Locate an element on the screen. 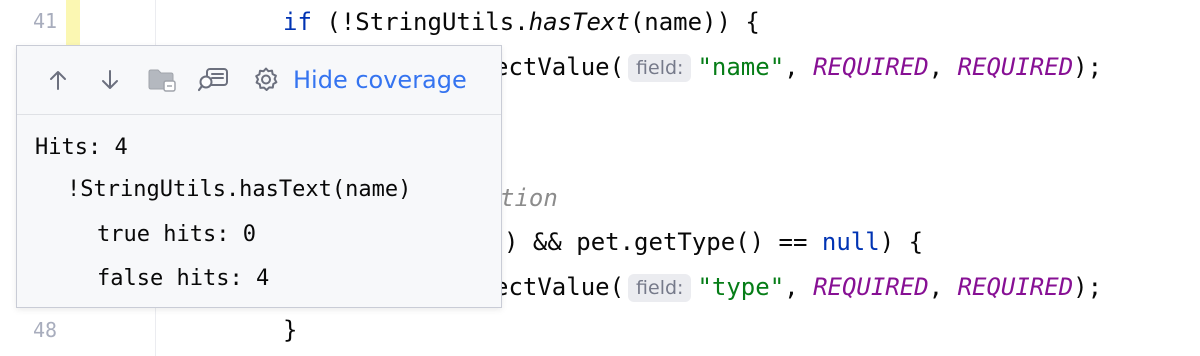 This screenshot has height=356, width=1200. coverage-toolbar: Hide coverage is located at coordinates (259, 80).